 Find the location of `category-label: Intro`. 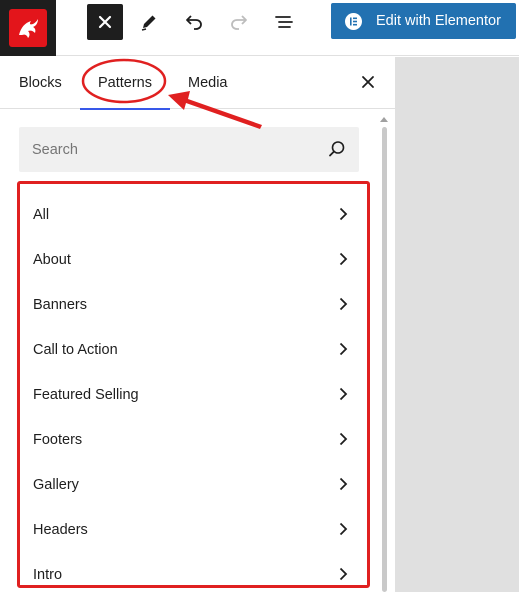

category-label: Intro is located at coordinates (48, 574).